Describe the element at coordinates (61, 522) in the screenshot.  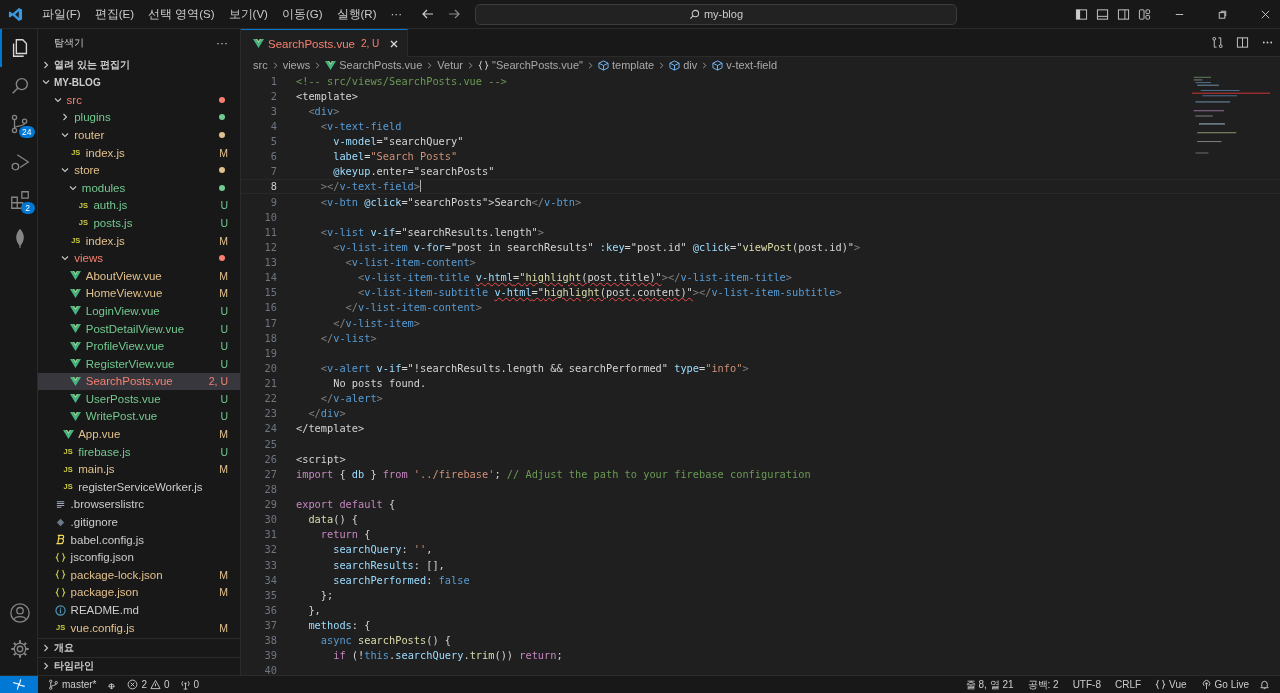
I see `diamond-icon` at that location.